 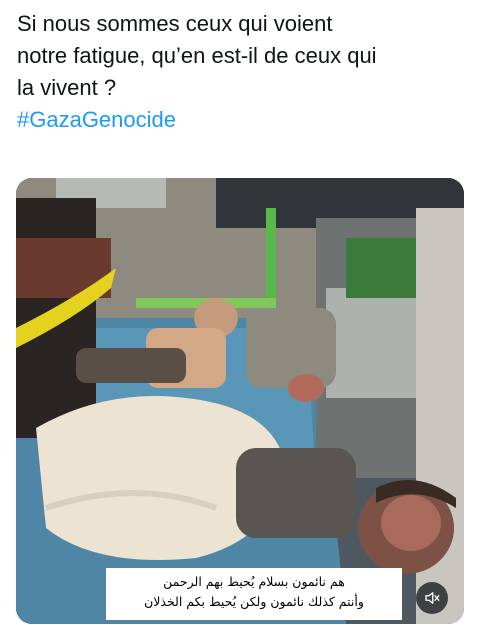 What do you see at coordinates (254, 581) in the screenshot?
I see `subtitle-line: هم نائمون بسلام يُحيط بهم الرحمن` at bounding box center [254, 581].